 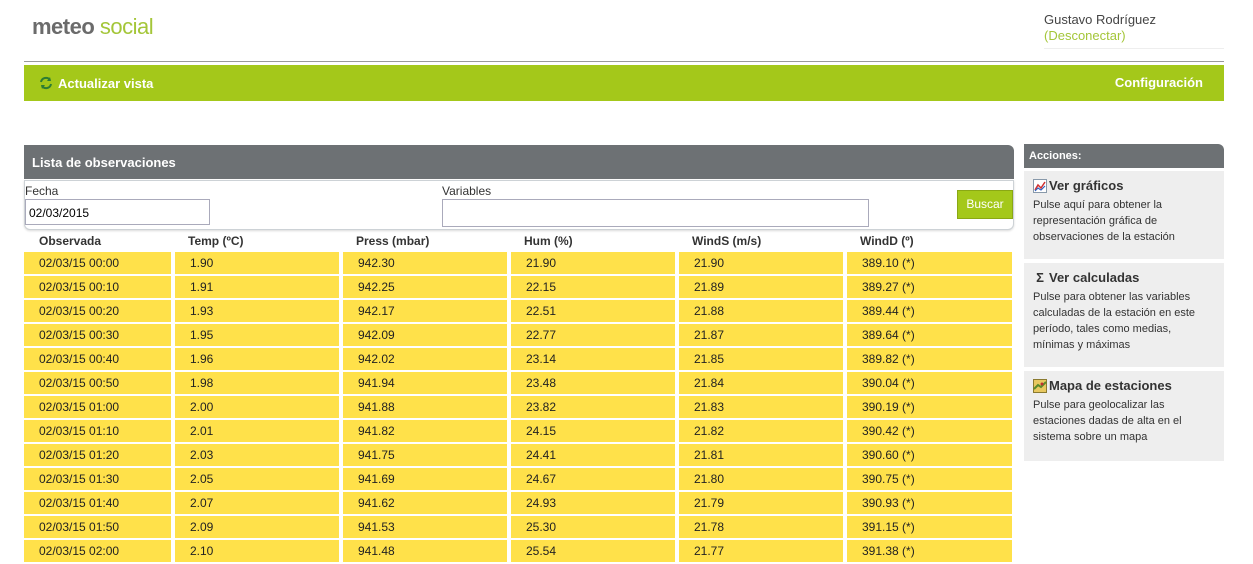 What do you see at coordinates (467, 191) in the screenshot?
I see `variables-label: Variables` at bounding box center [467, 191].